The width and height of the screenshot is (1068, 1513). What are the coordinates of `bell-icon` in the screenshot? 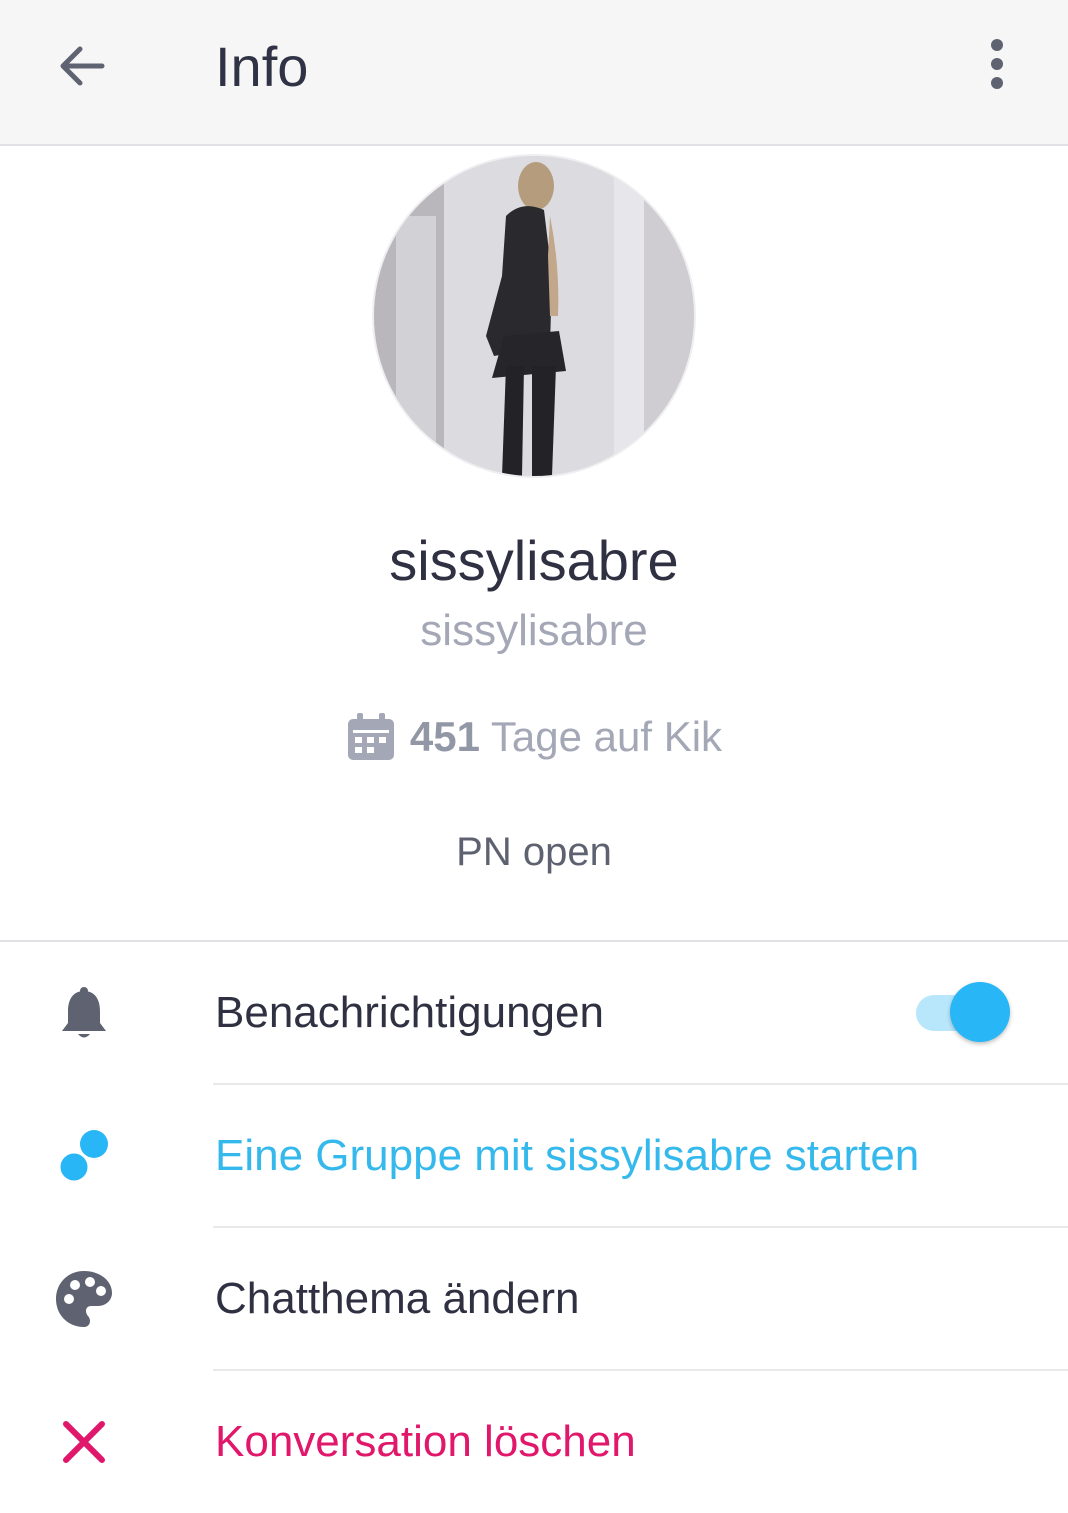 It's located at (84, 1012).